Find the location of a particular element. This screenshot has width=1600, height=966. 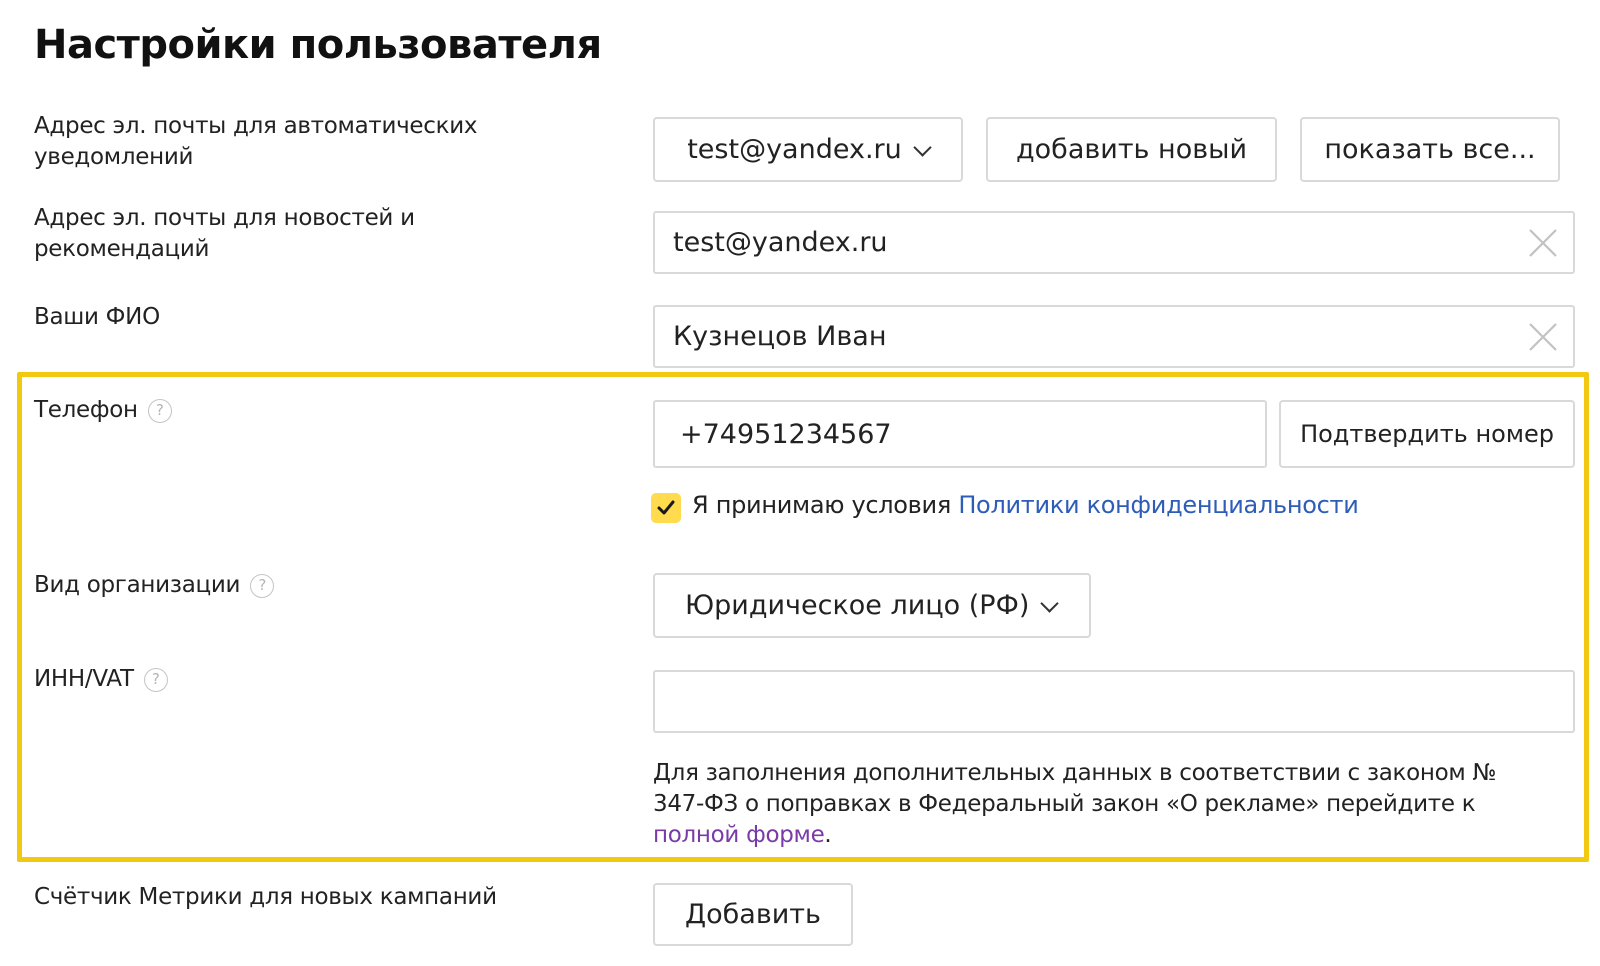

add-new-email-label: добавить новый is located at coordinates (1131, 149).